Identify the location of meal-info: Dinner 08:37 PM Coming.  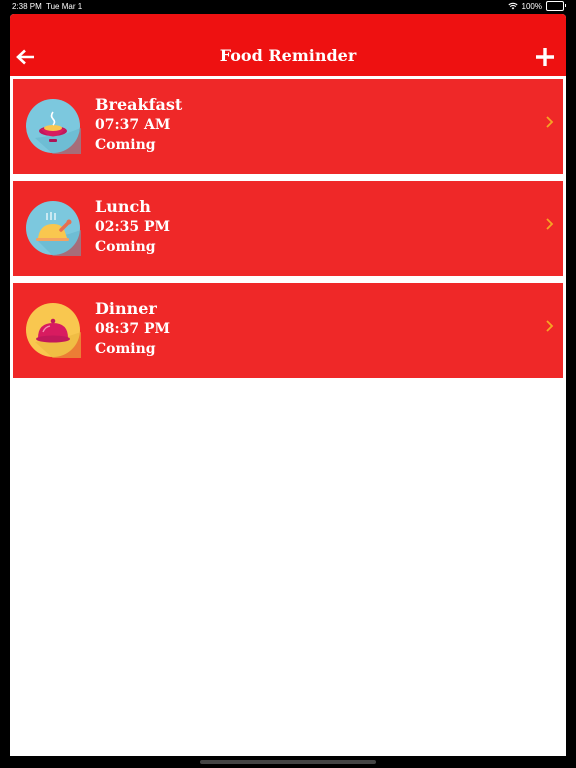
(132, 328).